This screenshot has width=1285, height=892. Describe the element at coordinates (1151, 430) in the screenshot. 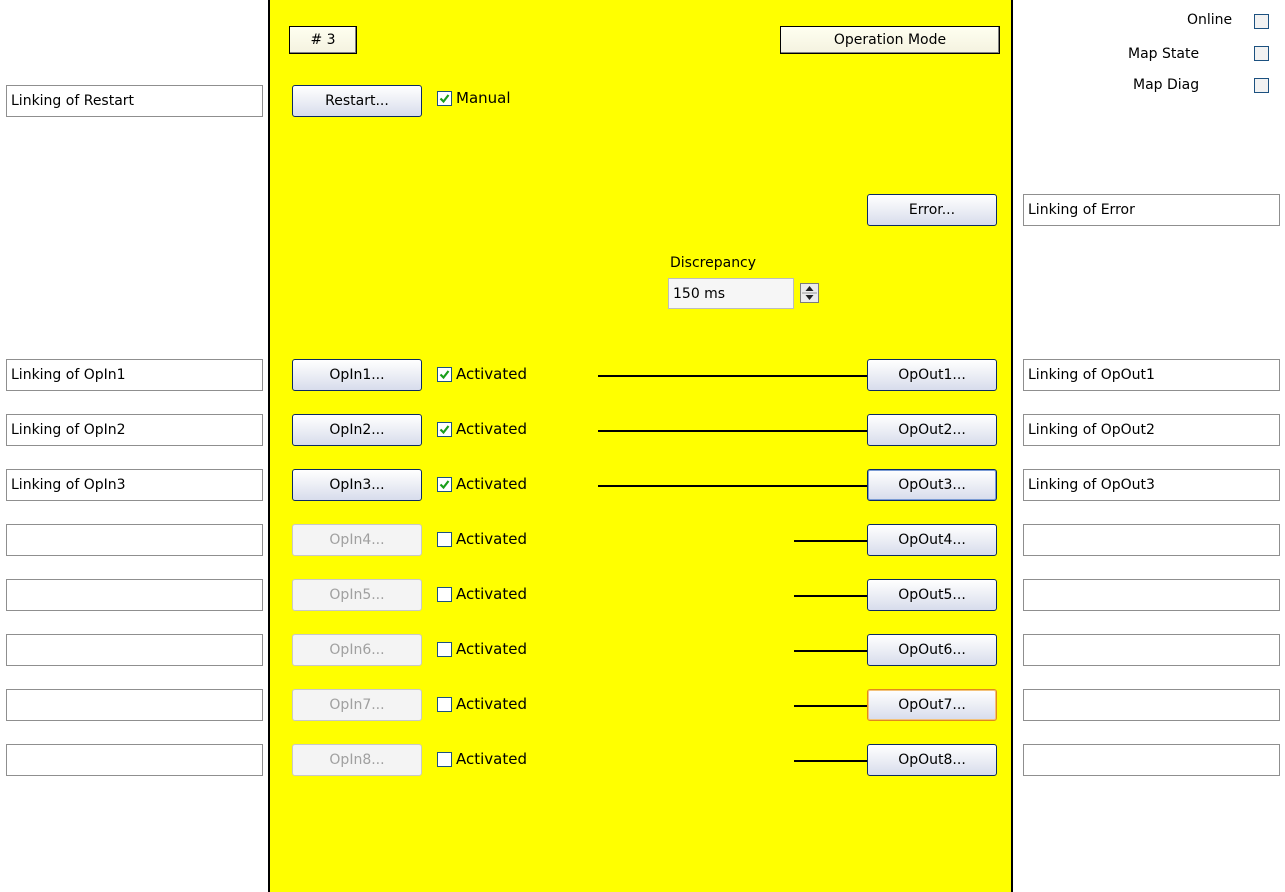

I see `opout2-link-field: Linking of OpOut2` at that location.